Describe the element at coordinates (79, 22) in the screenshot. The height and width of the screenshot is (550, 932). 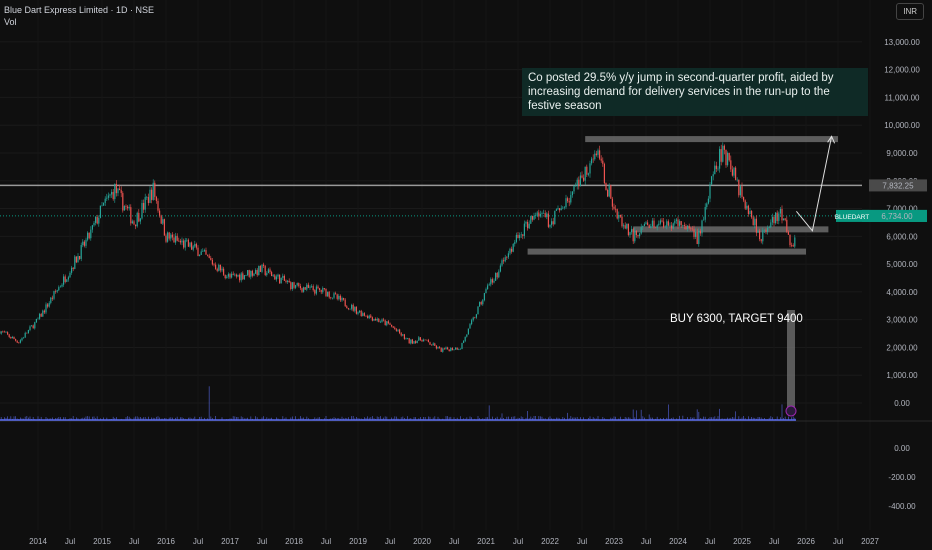
I see `volume-indicator-label: Vol` at that location.